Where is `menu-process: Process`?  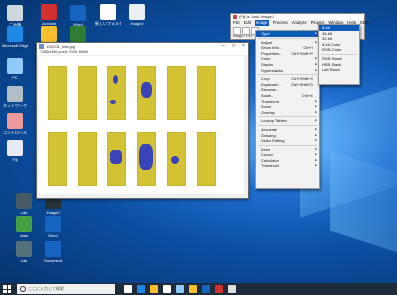 menu-process: Process is located at coordinates (280, 23).